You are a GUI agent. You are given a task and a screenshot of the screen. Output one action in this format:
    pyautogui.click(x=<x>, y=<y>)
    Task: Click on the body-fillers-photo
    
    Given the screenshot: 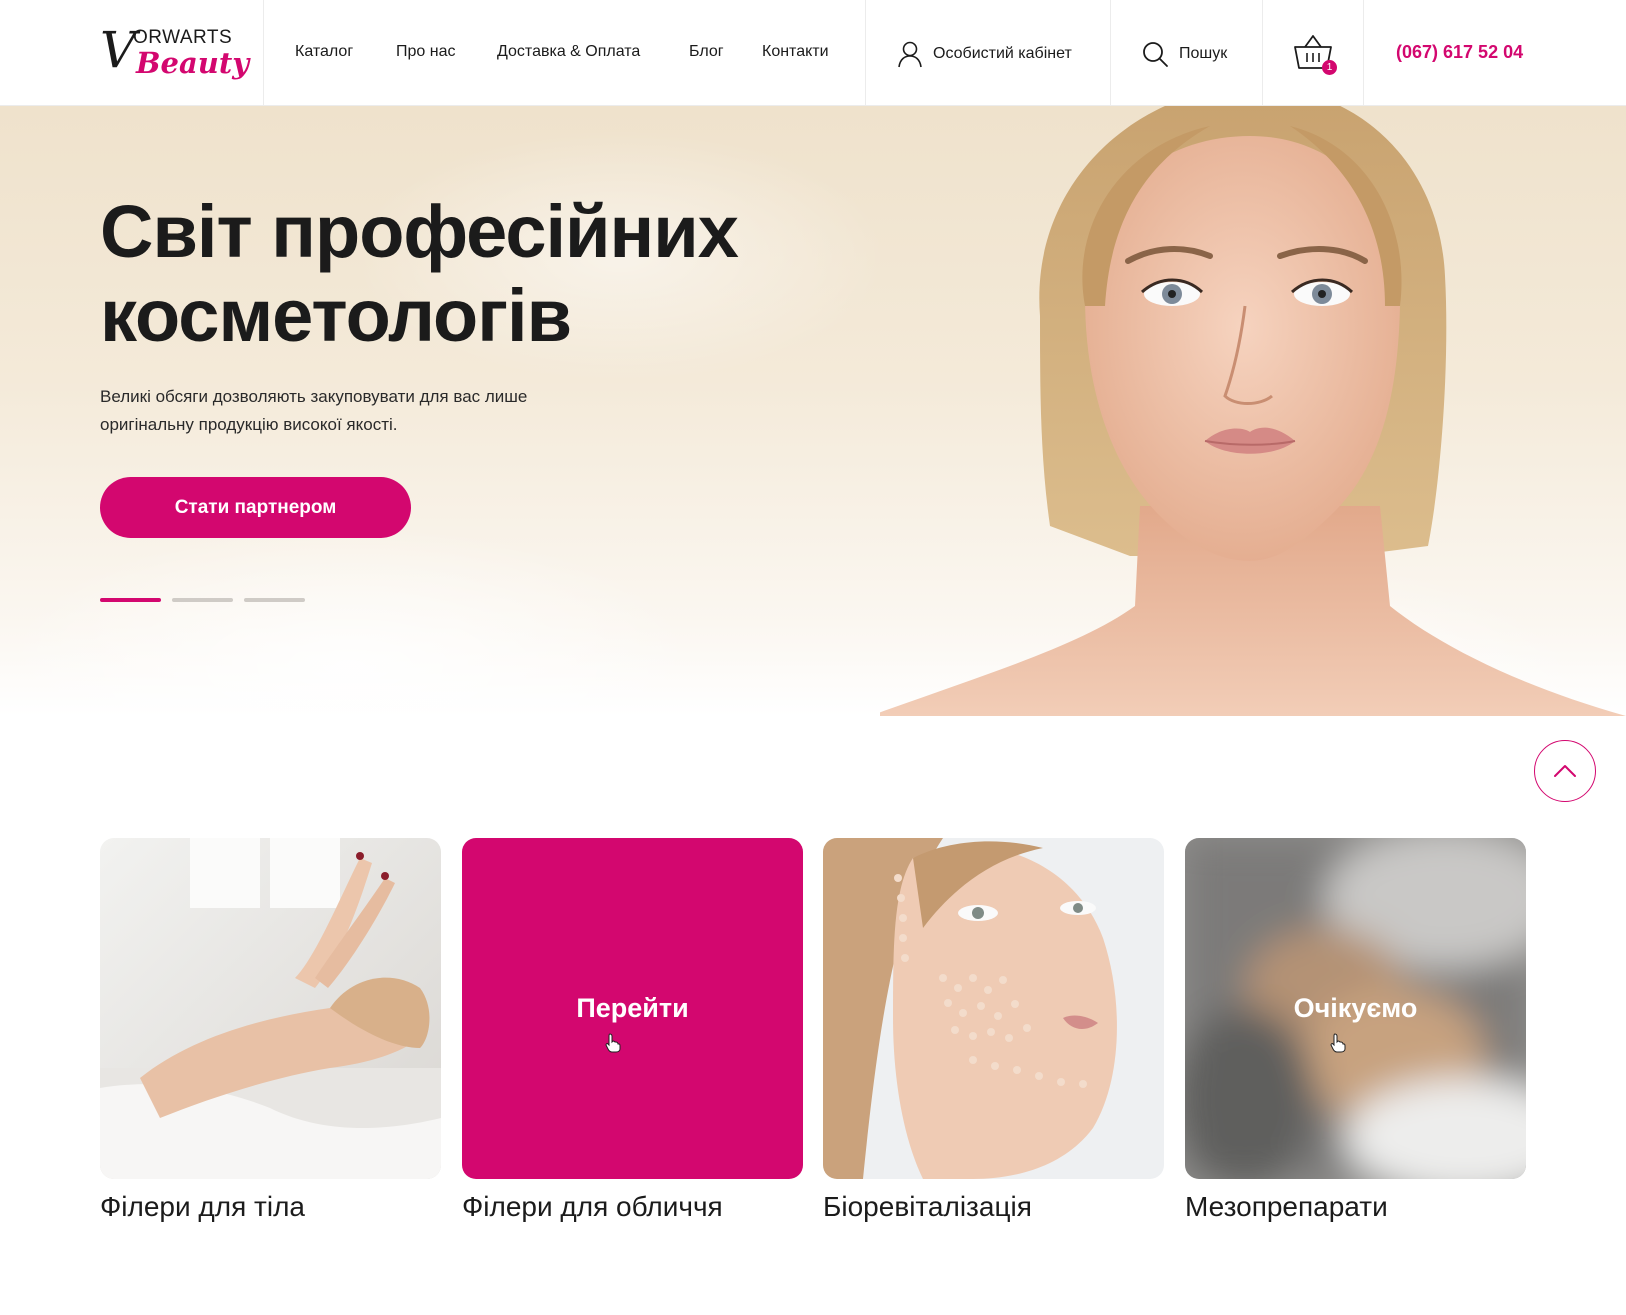 What is the action you would take?
    pyautogui.click(x=270, y=1008)
    